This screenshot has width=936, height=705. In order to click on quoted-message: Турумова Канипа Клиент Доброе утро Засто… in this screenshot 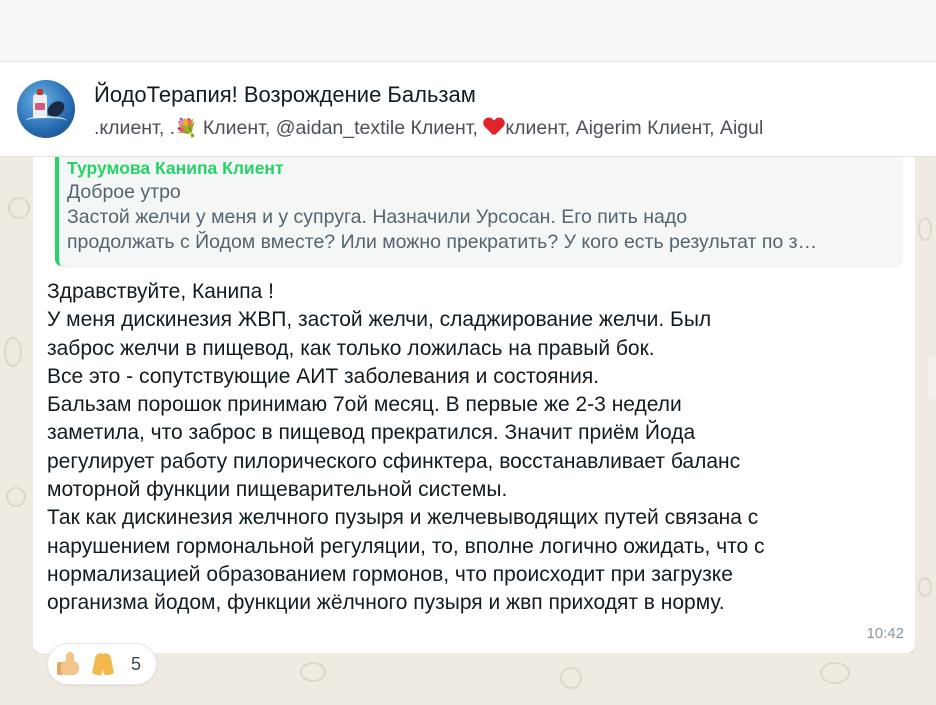, I will do `click(478, 211)`.